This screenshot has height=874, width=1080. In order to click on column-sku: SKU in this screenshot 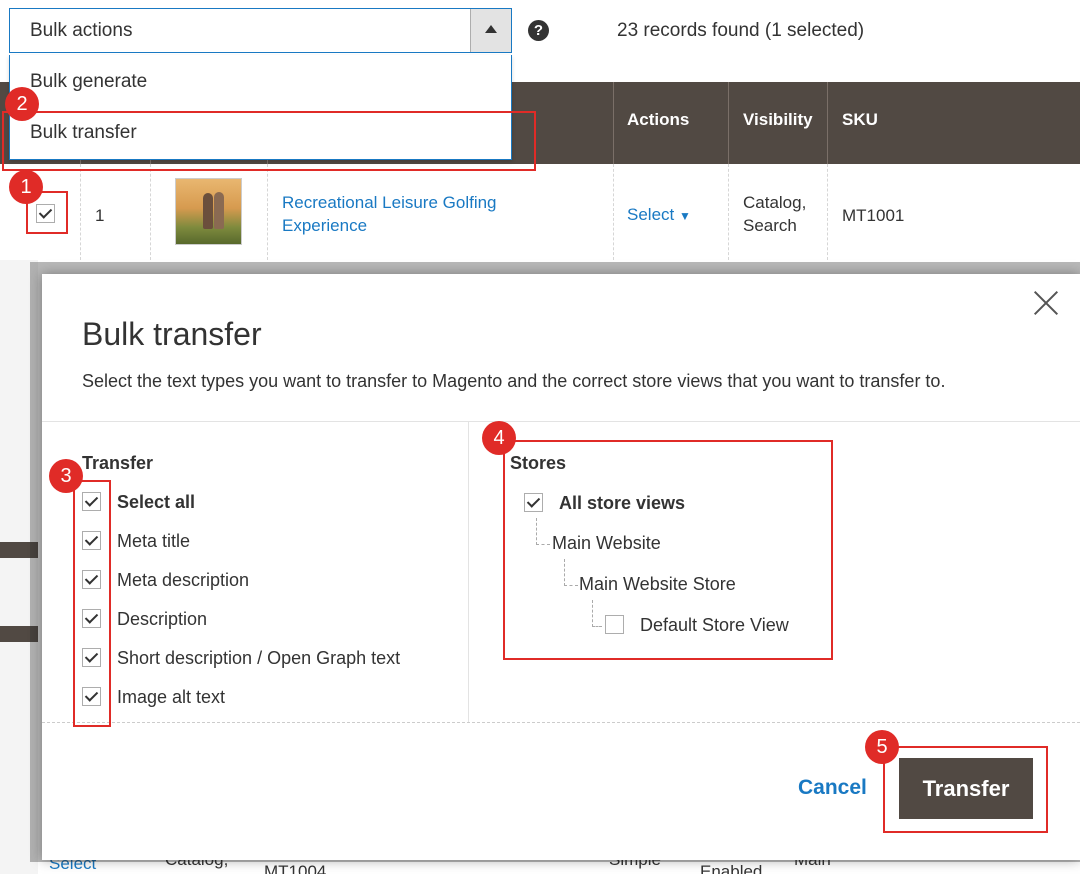, I will do `click(860, 120)`.